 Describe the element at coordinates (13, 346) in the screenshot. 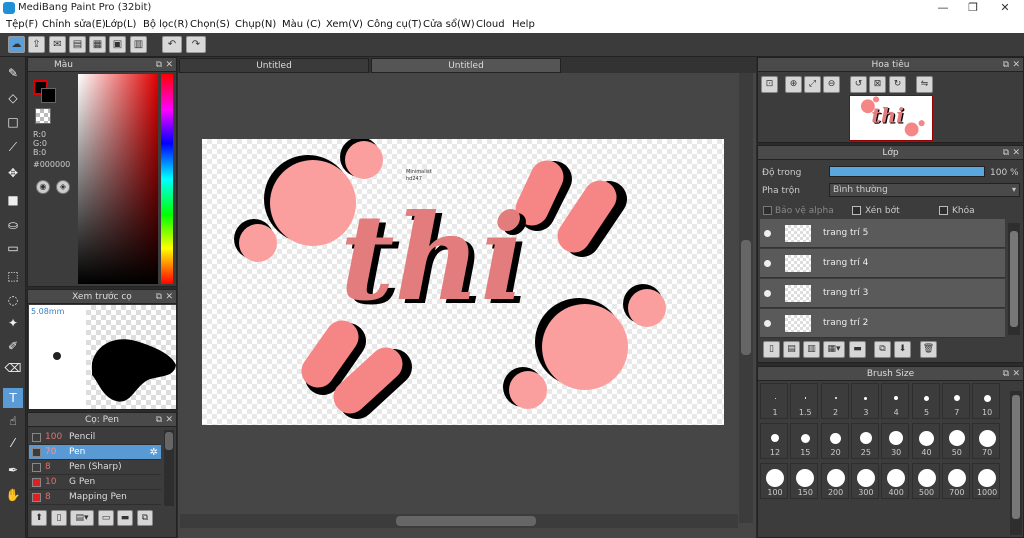

I see `select-pen-icon: ✐` at that location.